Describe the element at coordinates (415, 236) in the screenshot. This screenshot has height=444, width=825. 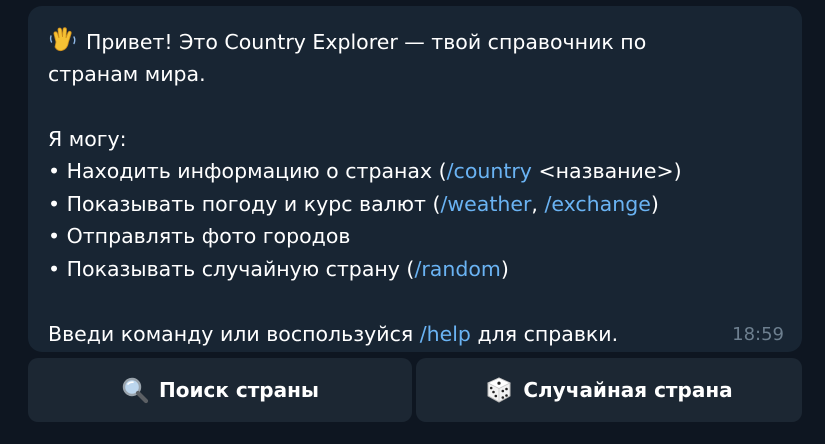
I see `feature-photos: • Отправлять фото городов` at that location.